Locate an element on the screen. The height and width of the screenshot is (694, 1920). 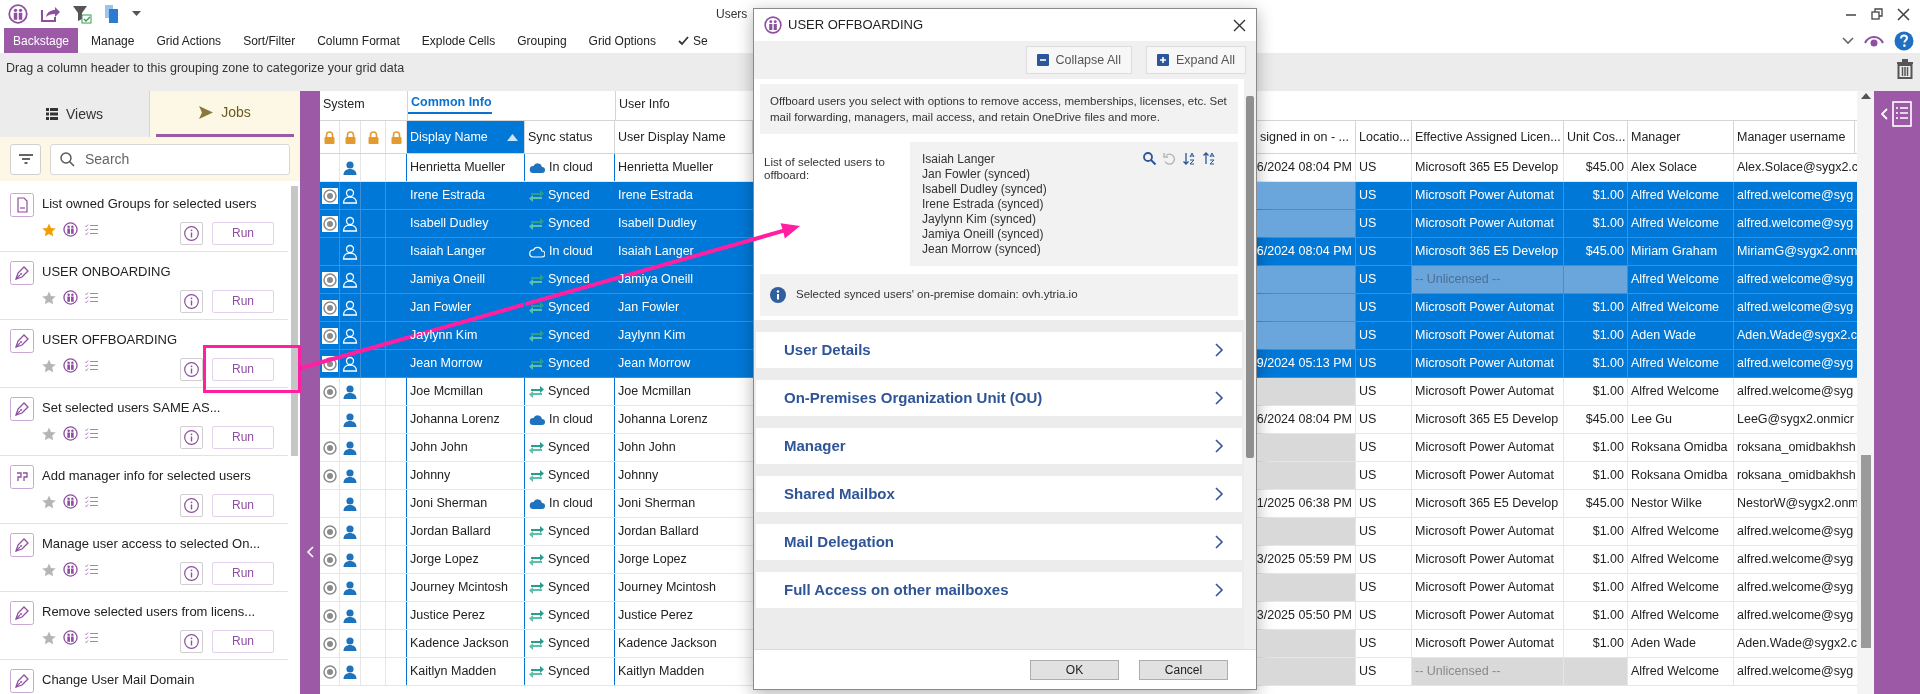
ribbon-tab: Sort/Filter is located at coordinates (269, 40).